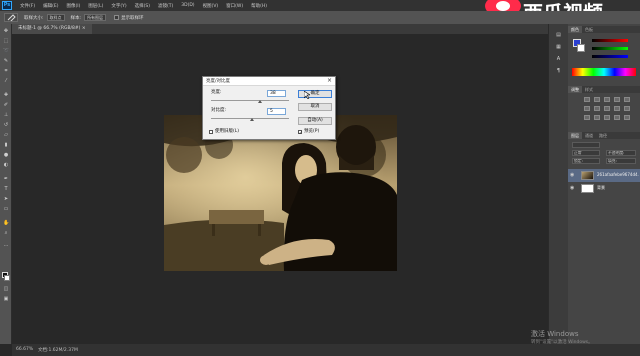 Image resolution: width=640 pixels, height=356 pixels. I want to click on properties-panel-icon: ▦, so click(558, 47).